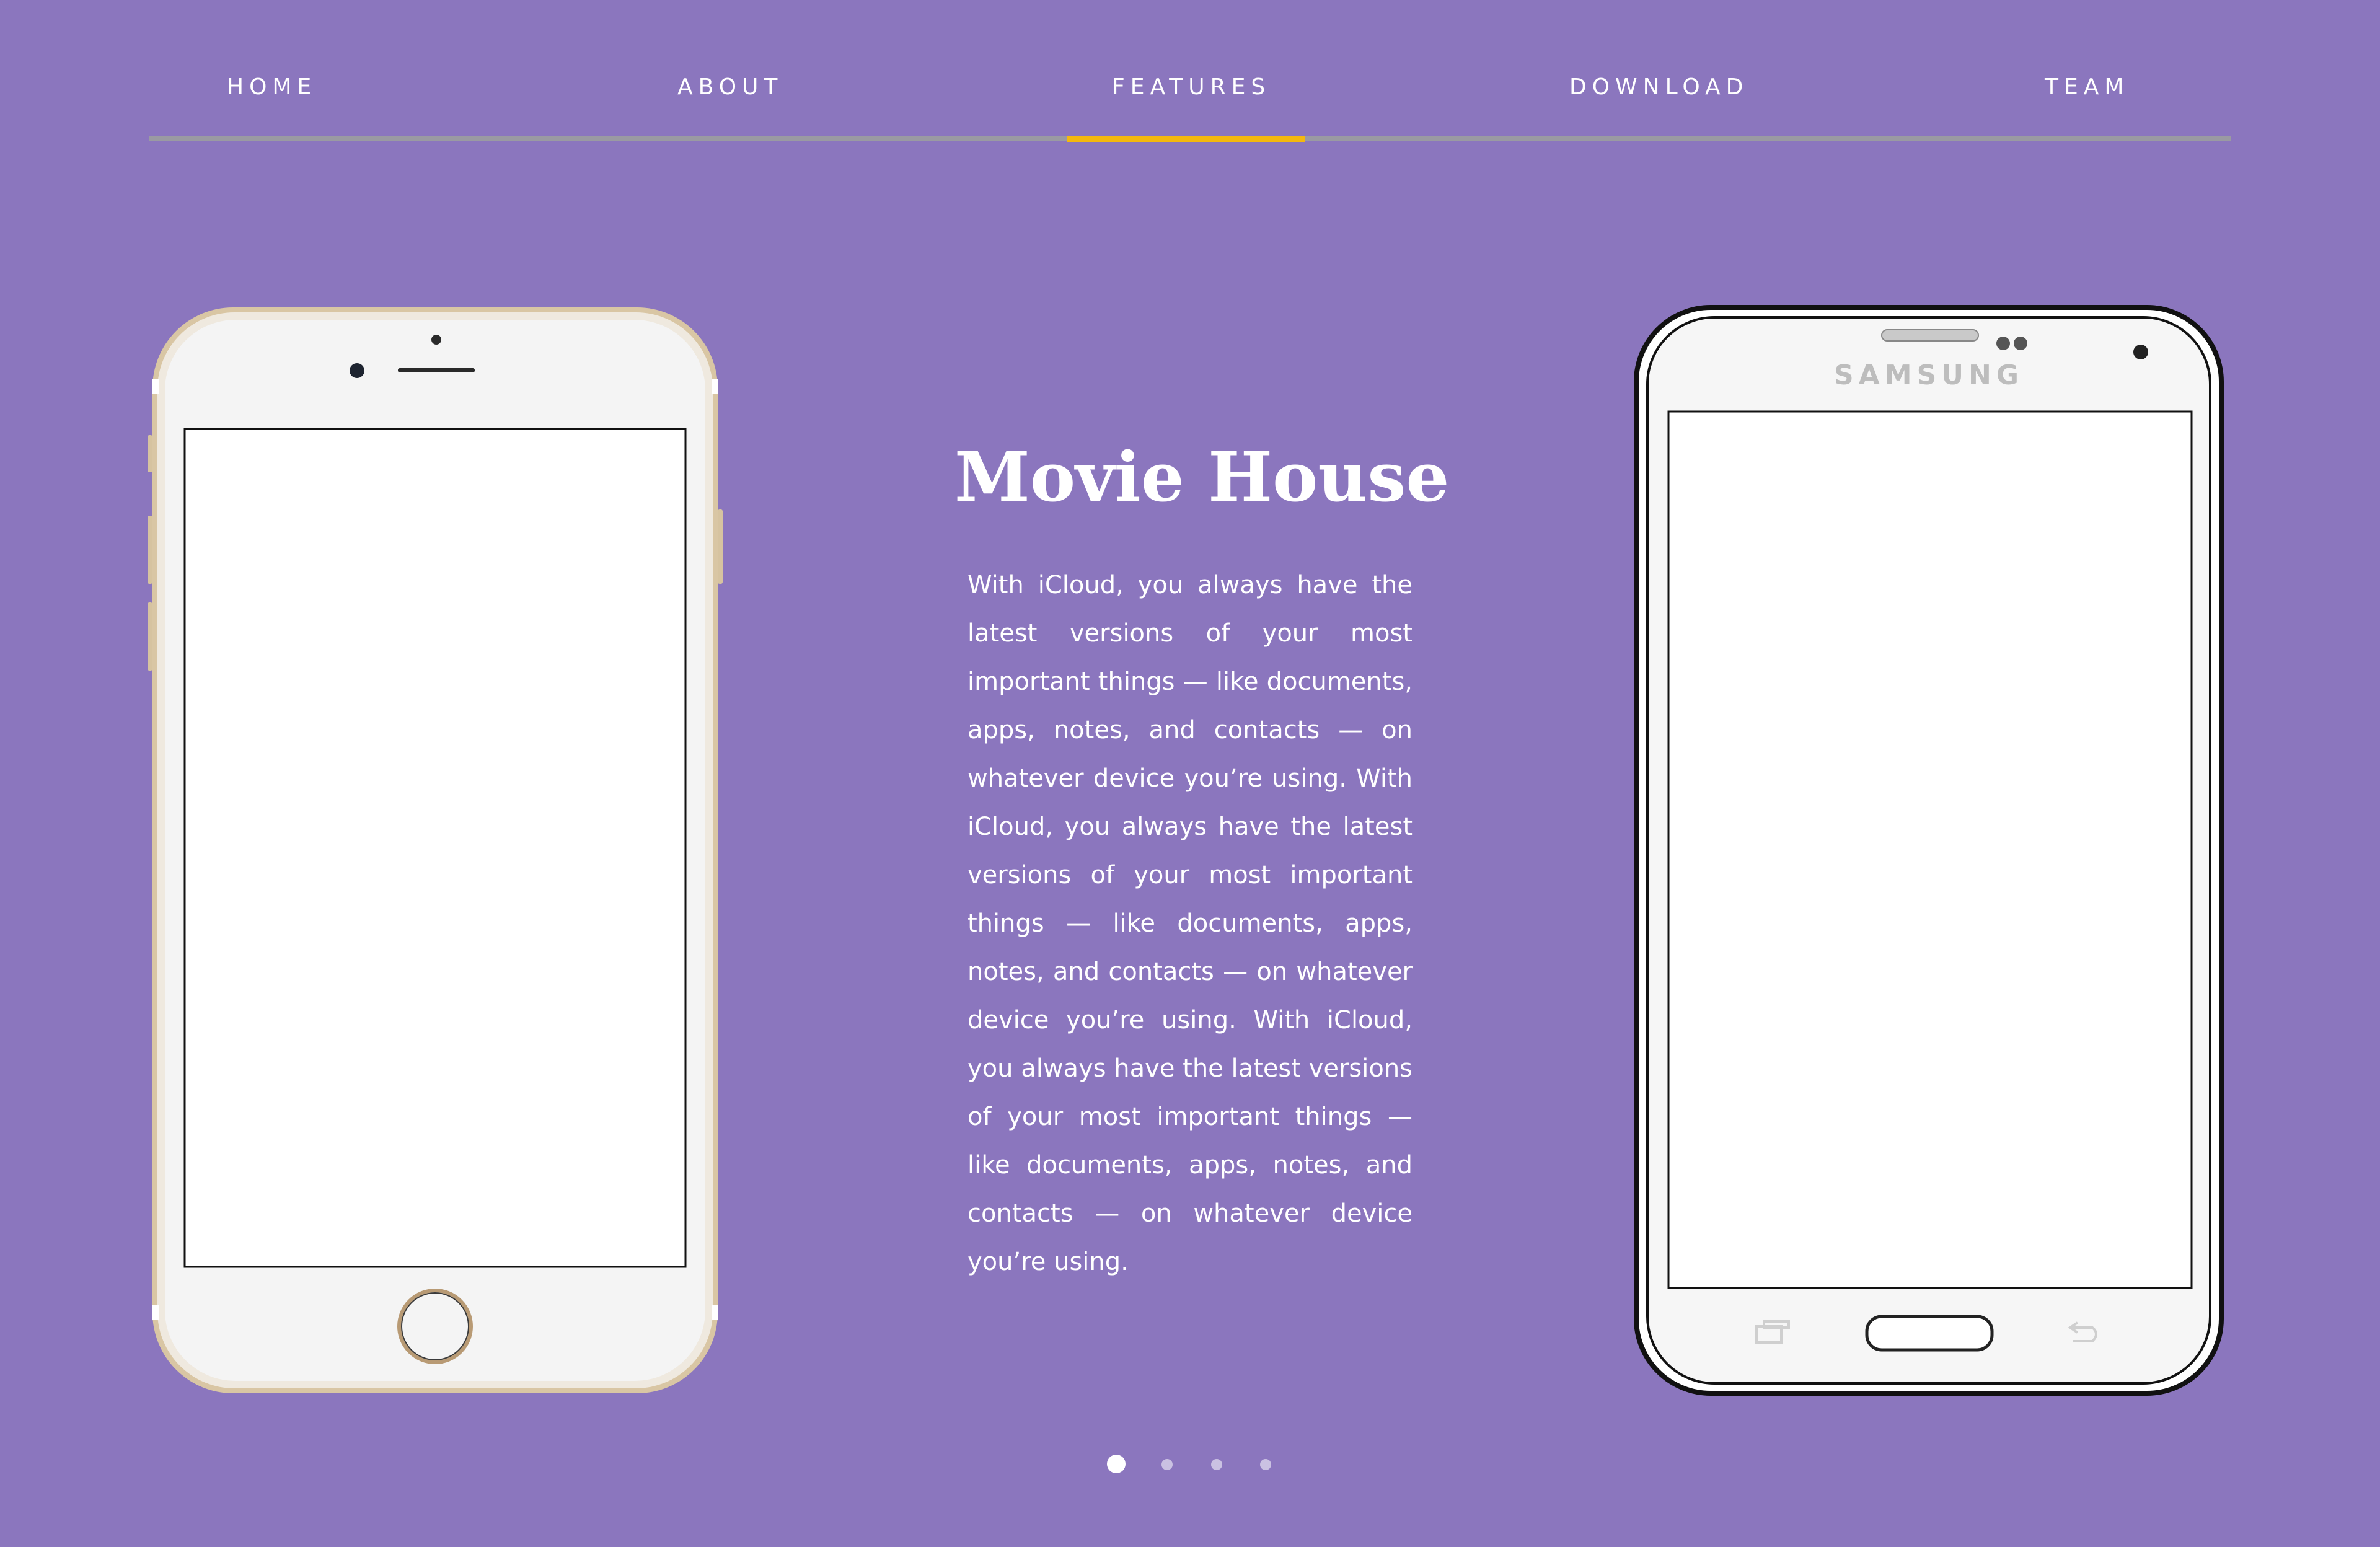  I want to click on nav-item-home: HOME, so click(272, 87).